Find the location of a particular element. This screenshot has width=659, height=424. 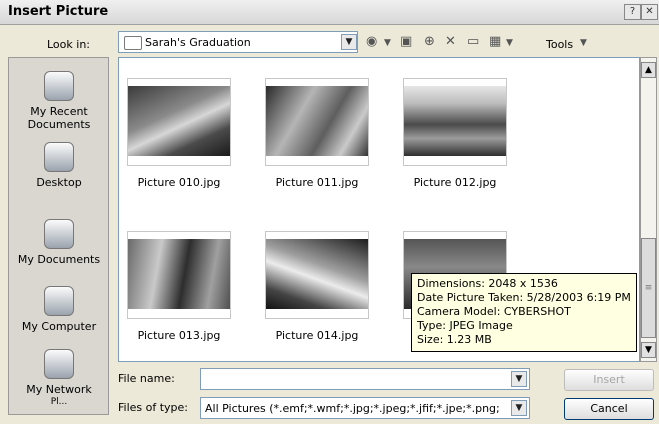

file-name: Picture 010.jpg is located at coordinates (179, 182).